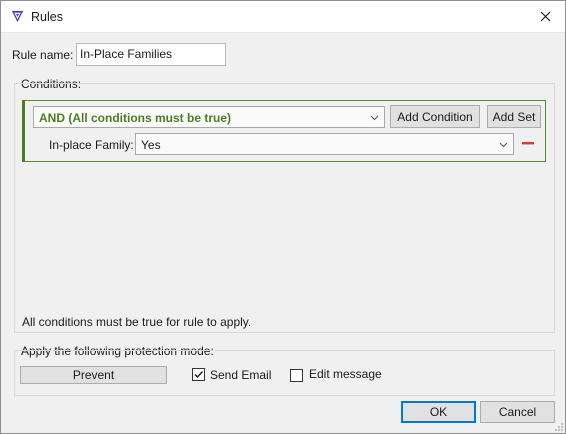  What do you see at coordinates (151, 145) in the screenshot?
I see `condition-value: Yes` at bounding box center [151, 145].